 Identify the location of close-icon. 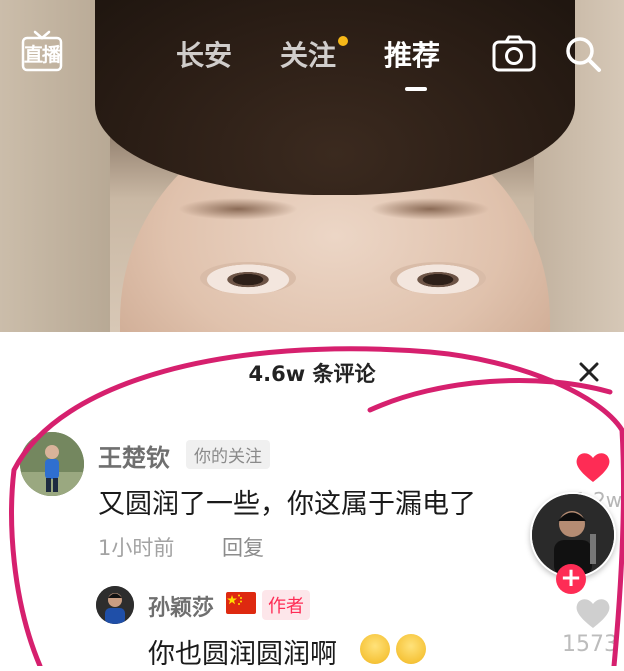
(589, 372).